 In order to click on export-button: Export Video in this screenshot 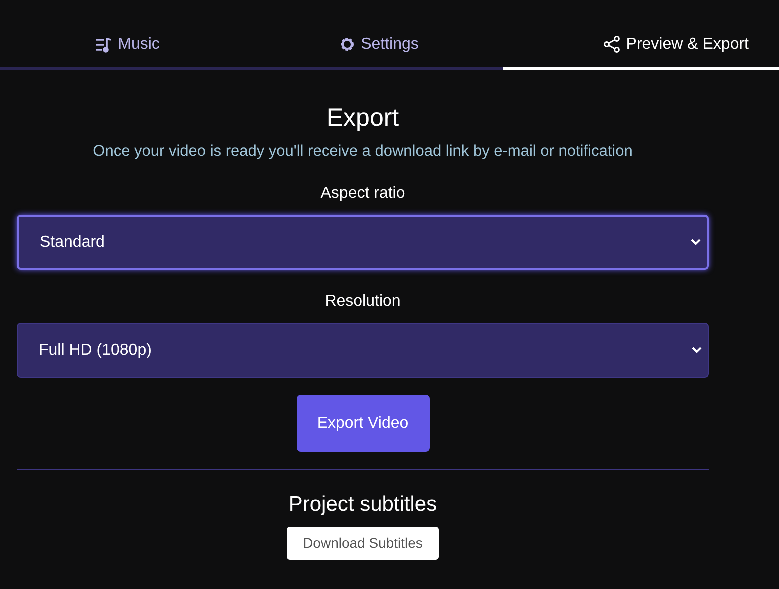, I will do `click(363, 423)`.